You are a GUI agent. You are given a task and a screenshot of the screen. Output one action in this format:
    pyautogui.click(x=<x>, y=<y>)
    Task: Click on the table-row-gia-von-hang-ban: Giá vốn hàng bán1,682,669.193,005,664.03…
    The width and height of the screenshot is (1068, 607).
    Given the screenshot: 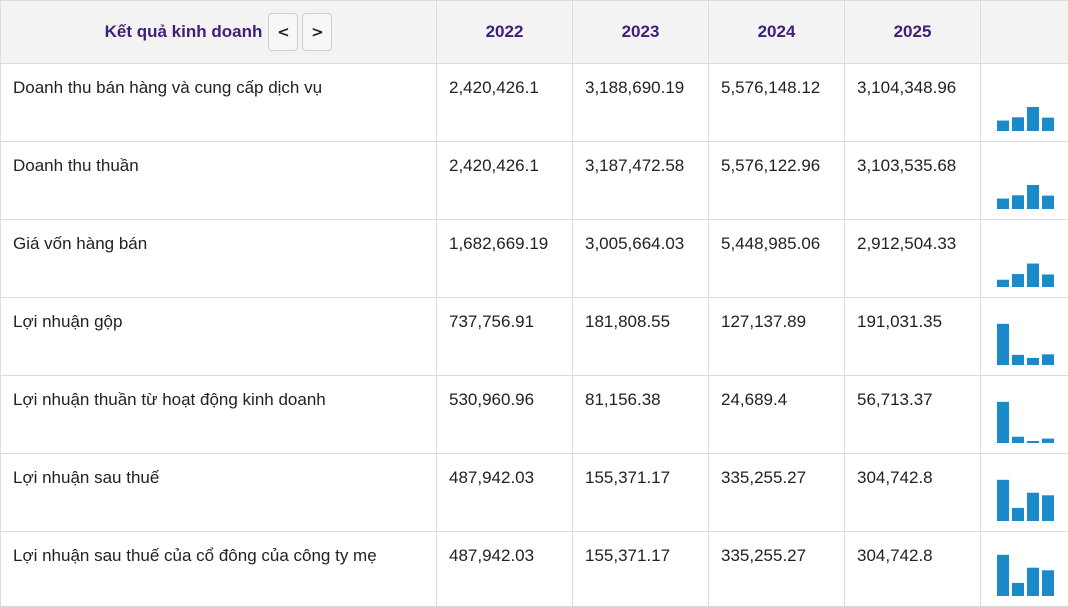 What is the action you would take?
    pyautogui.click(x=534, y=259)
    